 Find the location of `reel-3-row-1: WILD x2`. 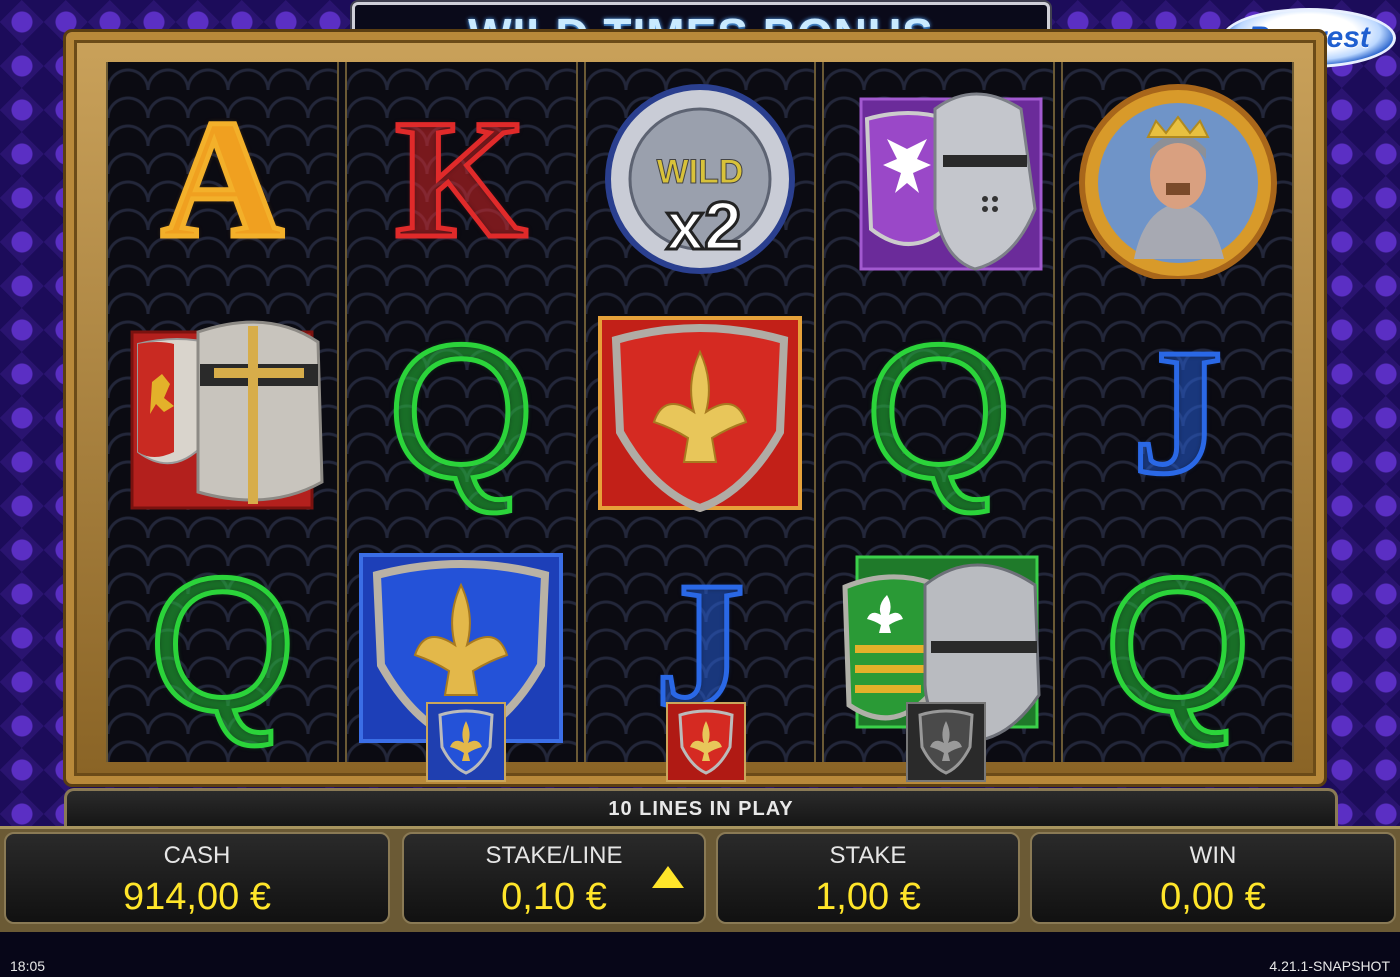

reel-3-row-1: WILD x2 is located at coordinates (700, 178).